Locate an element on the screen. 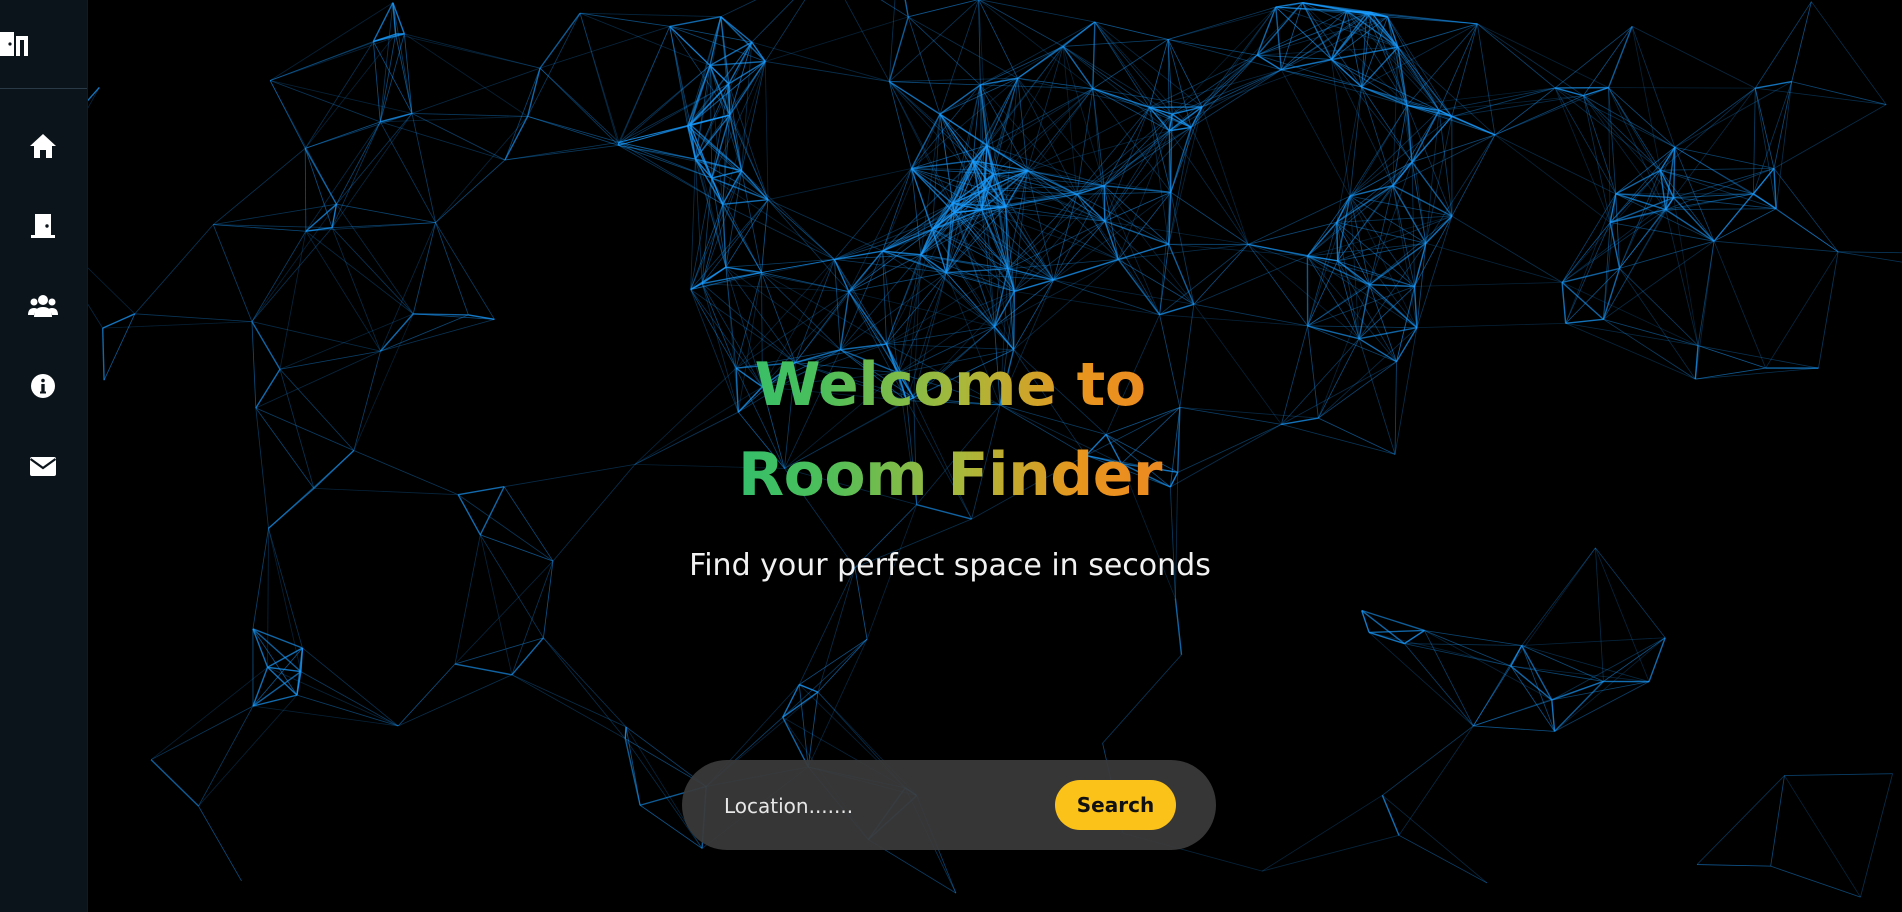 Image resolution: width=1902 pixels, height=912 pixels. sidebar-item-rooms is located at coordinates (43, 228).